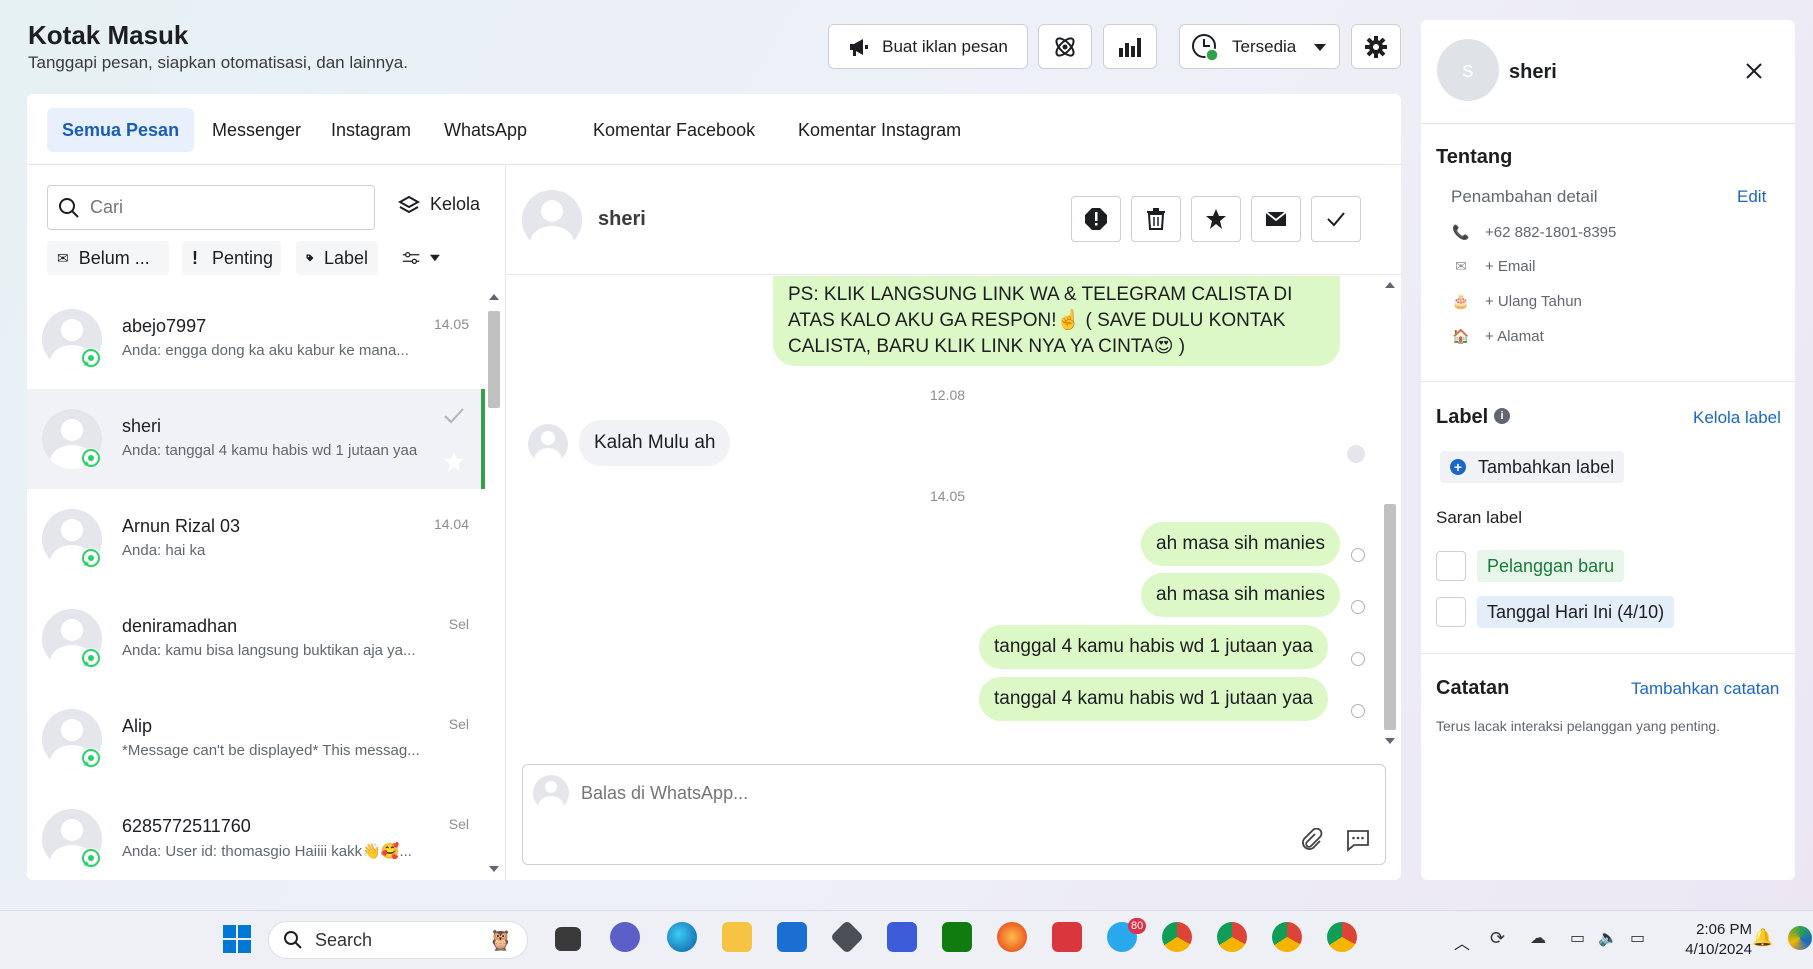 The image size is (1813, 969). What do you see at coordinates (625, 937) in the screenshot?
I see `teams-icon` at bounding box center [625, 937].